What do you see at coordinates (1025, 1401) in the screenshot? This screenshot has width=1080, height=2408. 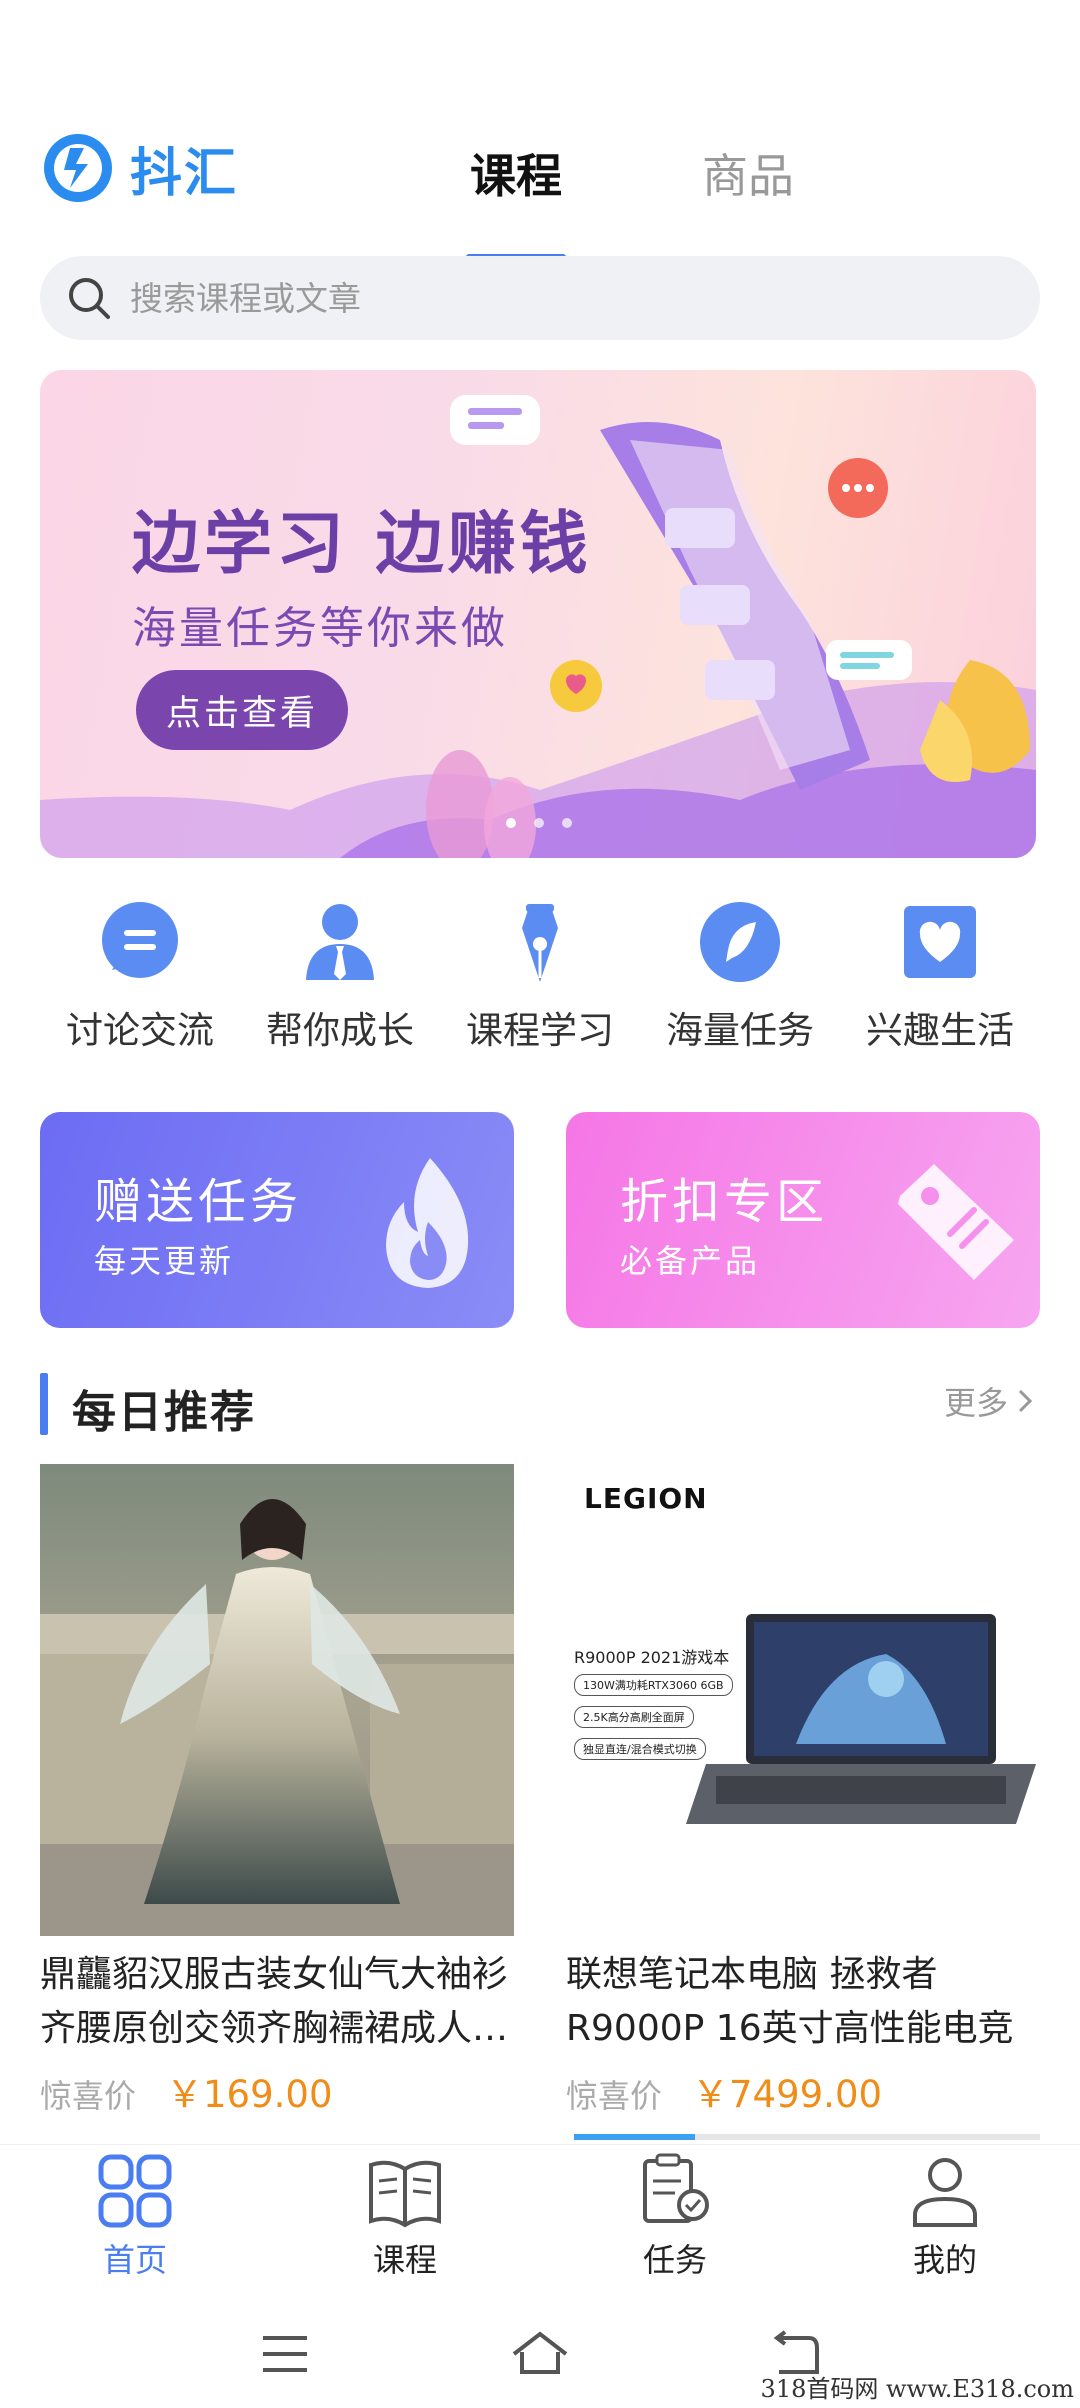 I see `chevron-right-icon` at bounding box center [1025, 1401].